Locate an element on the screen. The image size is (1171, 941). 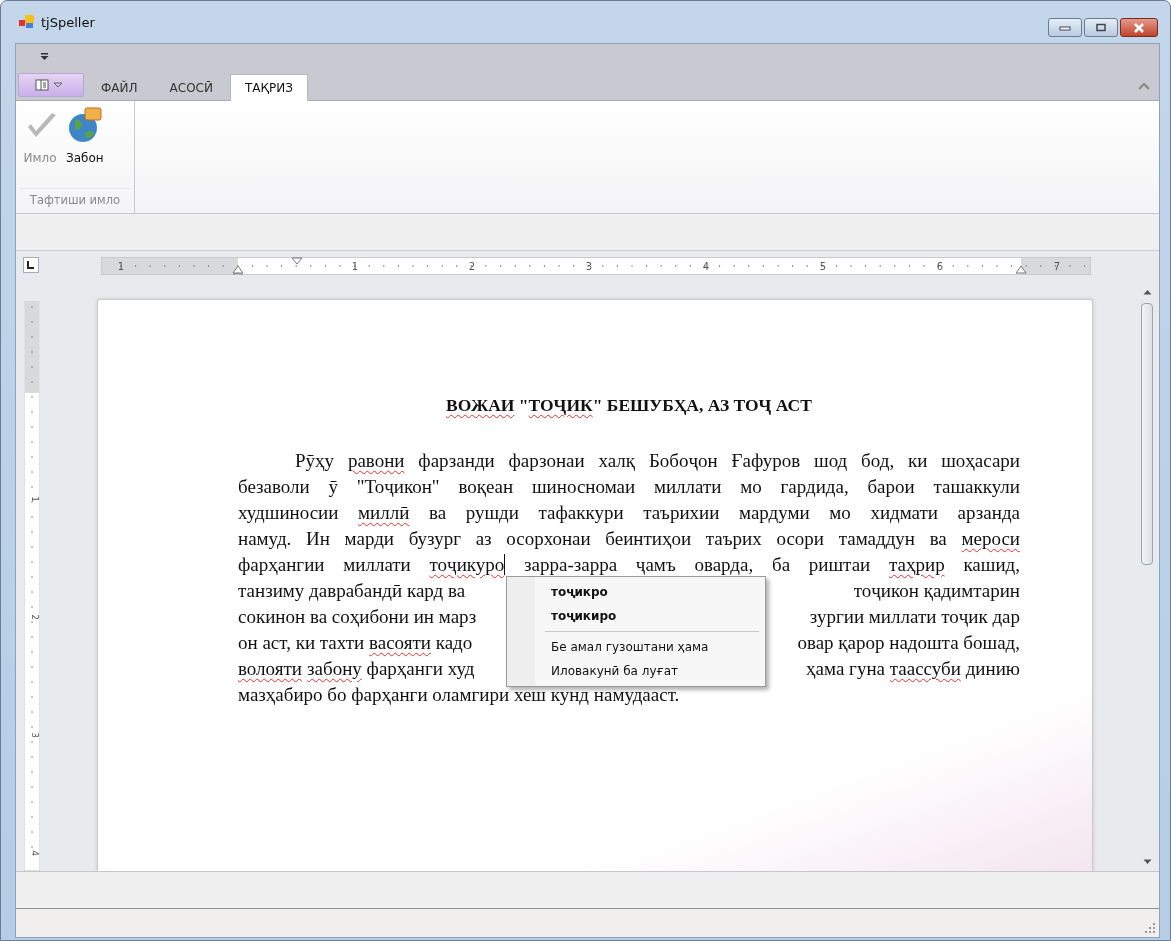
text-line: зургии миллати тоҷик дар is located at coordinates (914, 617).